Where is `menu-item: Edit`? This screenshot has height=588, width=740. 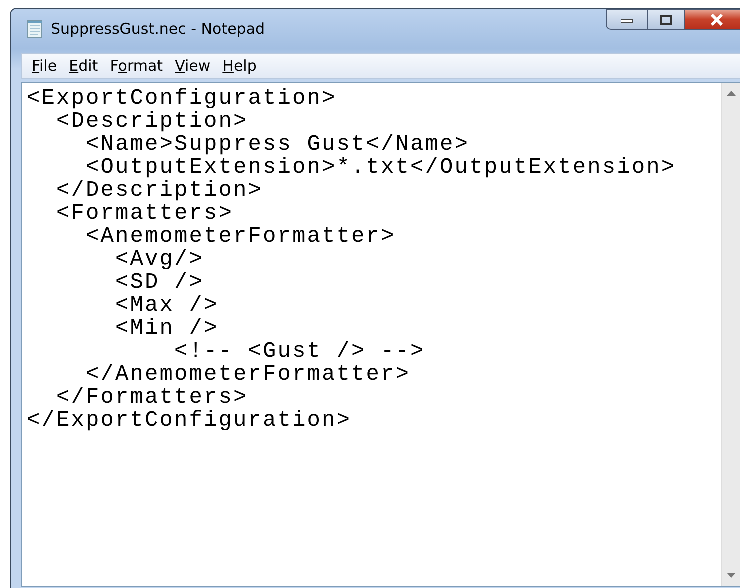 menu-item: Edit is located at coordinates (83, 66).